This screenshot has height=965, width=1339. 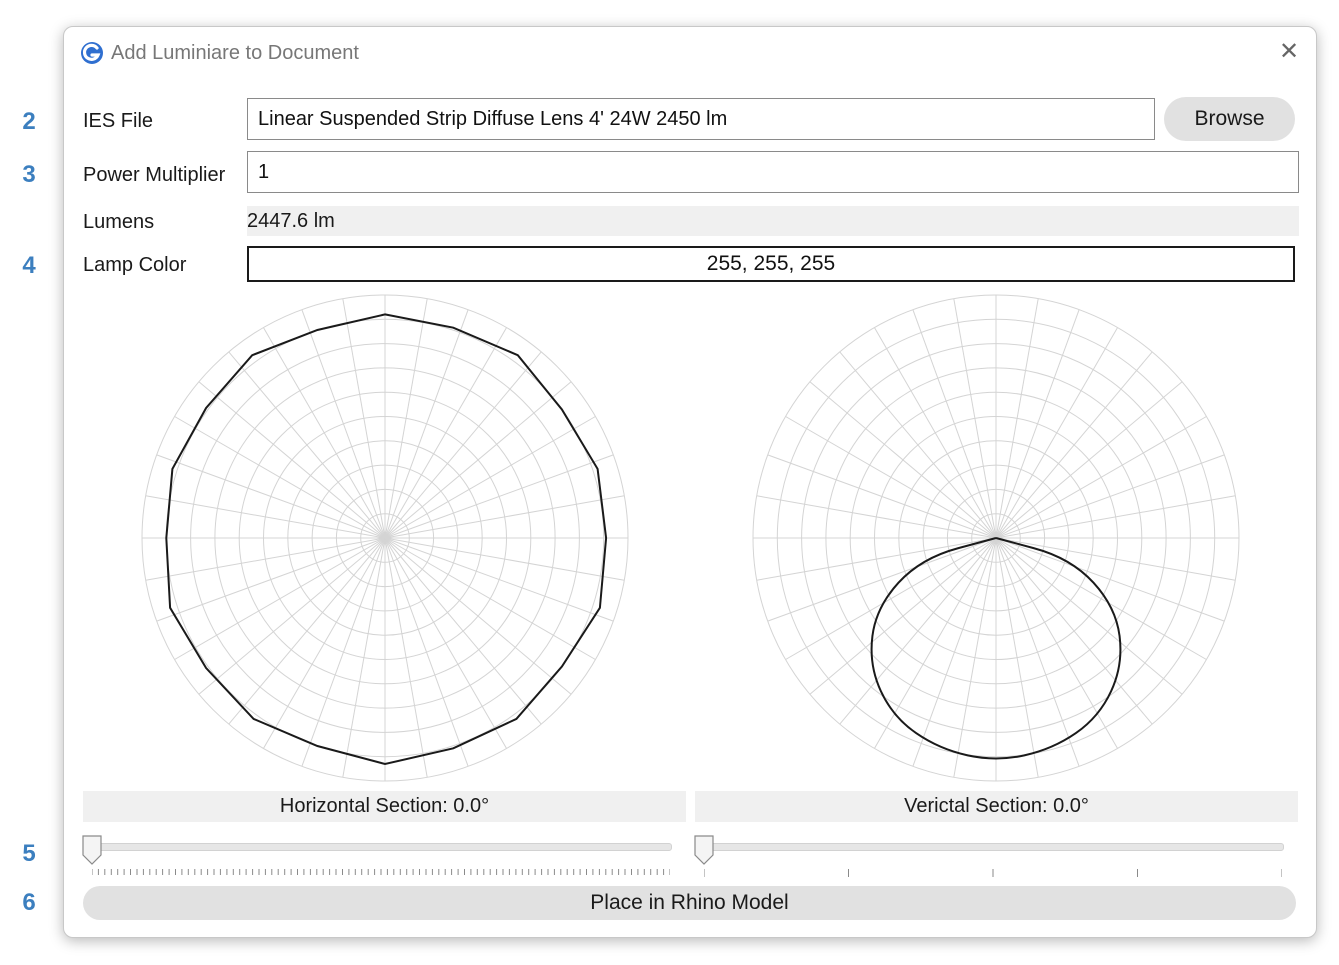 I want to click on lamp-color-label: Lamp Color, so click(x=135, y=265).